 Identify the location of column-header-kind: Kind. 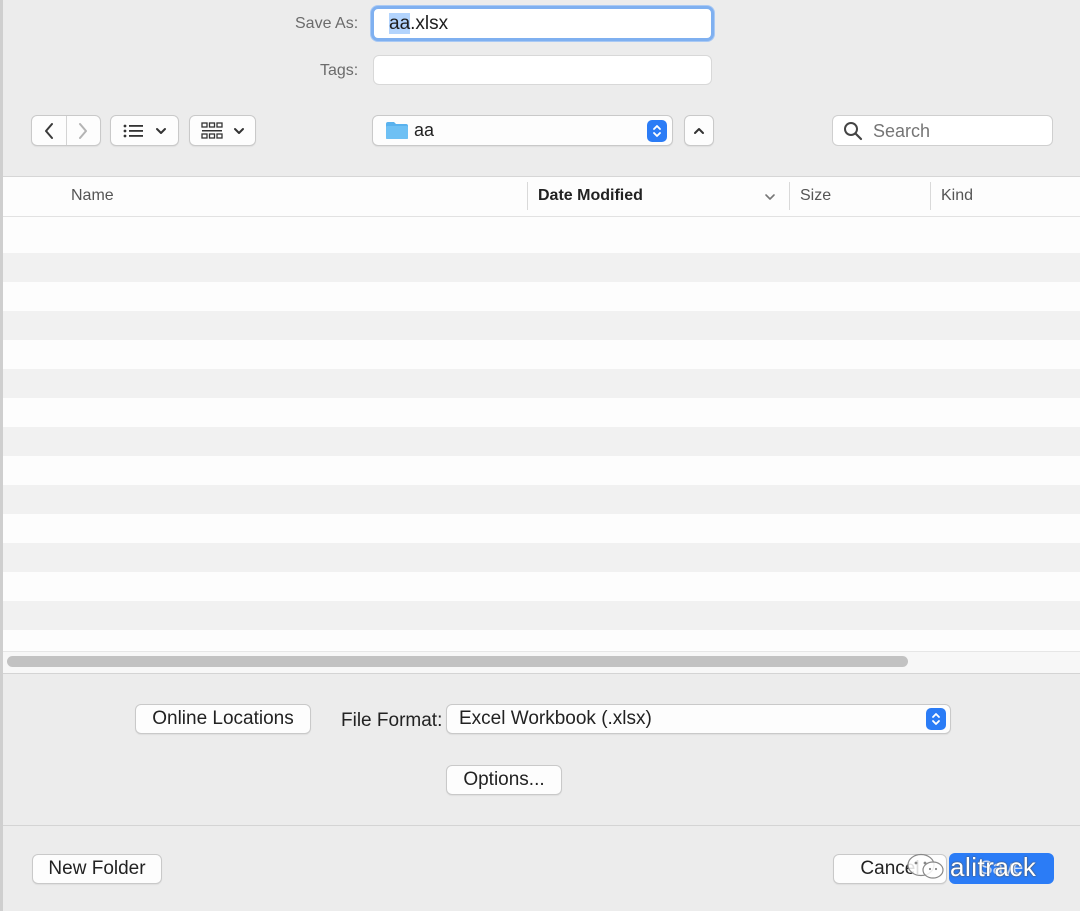
(957, 196).